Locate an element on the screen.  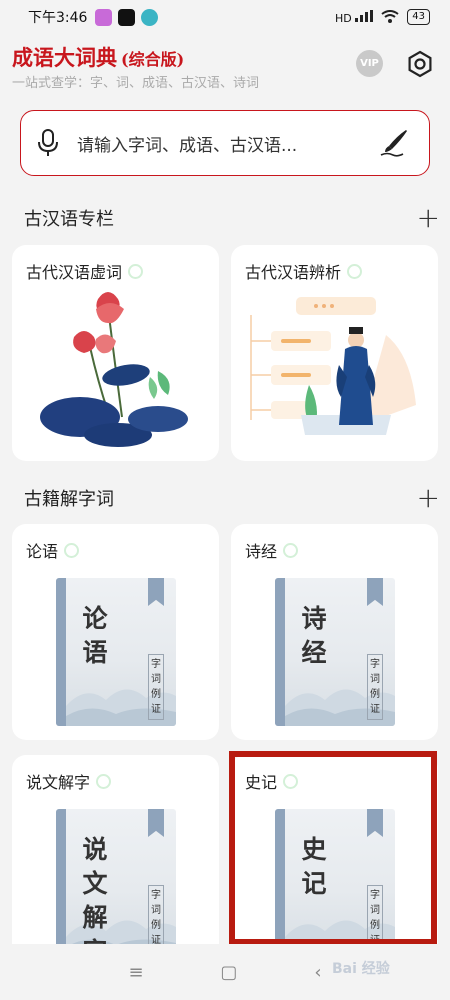
browser-notification-icon is located at coordinates (150, 17).